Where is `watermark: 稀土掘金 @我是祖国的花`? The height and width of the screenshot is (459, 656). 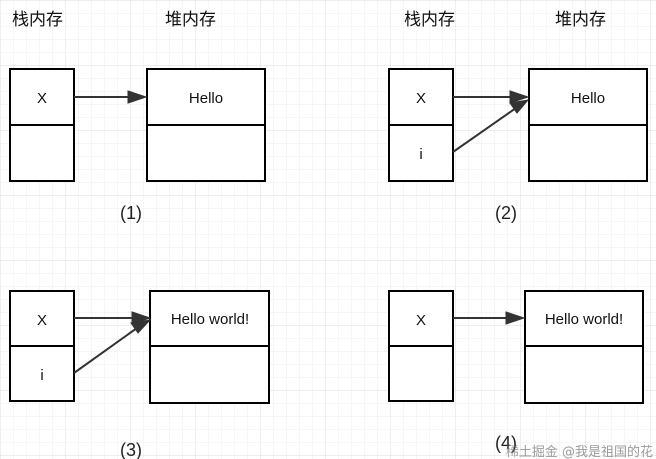
watermark: 稀土掘金 @我是祖国的花 is located at coordinates (579, 451).